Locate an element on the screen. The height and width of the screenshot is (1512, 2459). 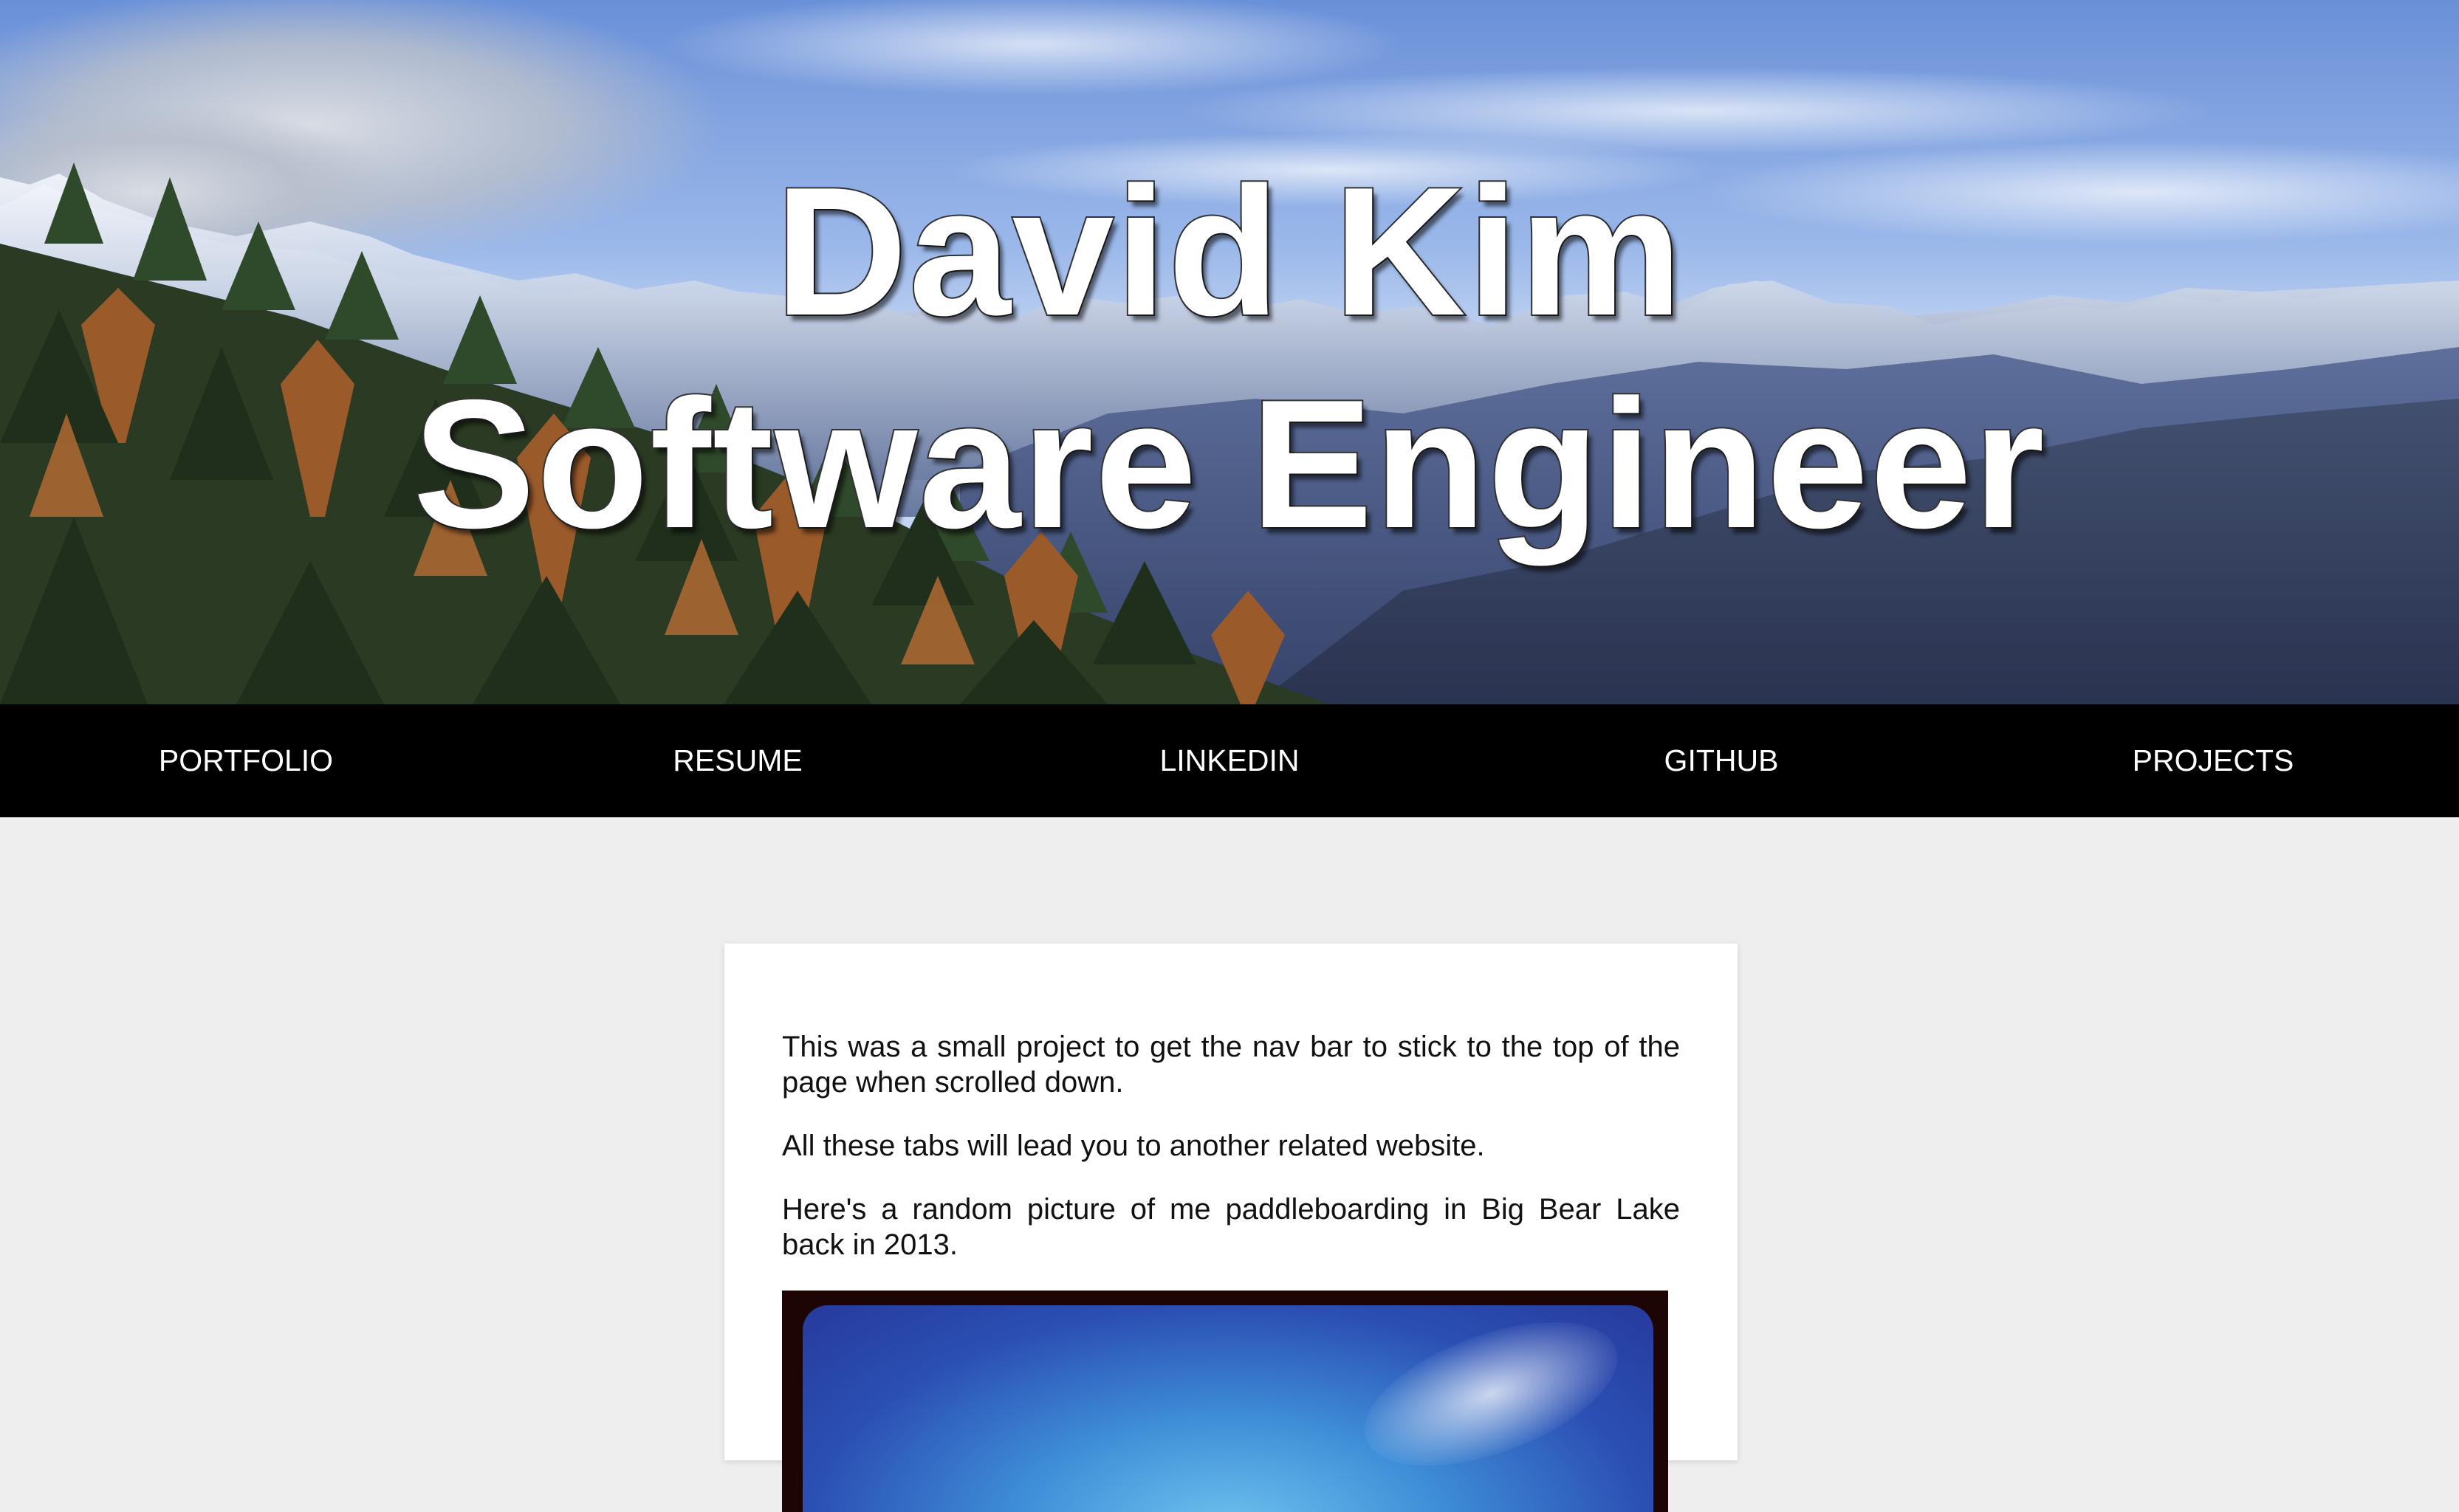
paddleboarding-photo is located at coordinates (1225, 1401).